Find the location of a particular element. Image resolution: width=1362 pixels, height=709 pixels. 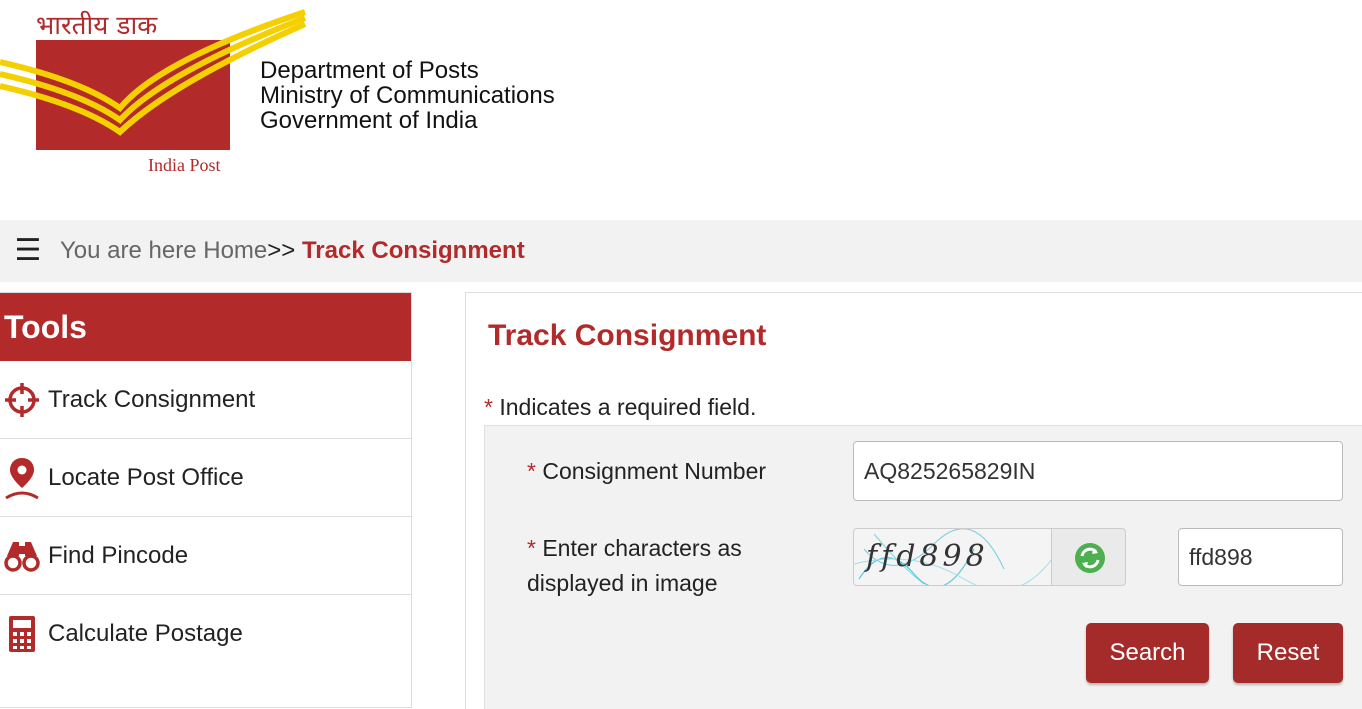

sidebar-title: Tools is located at coordinates (205, 327).